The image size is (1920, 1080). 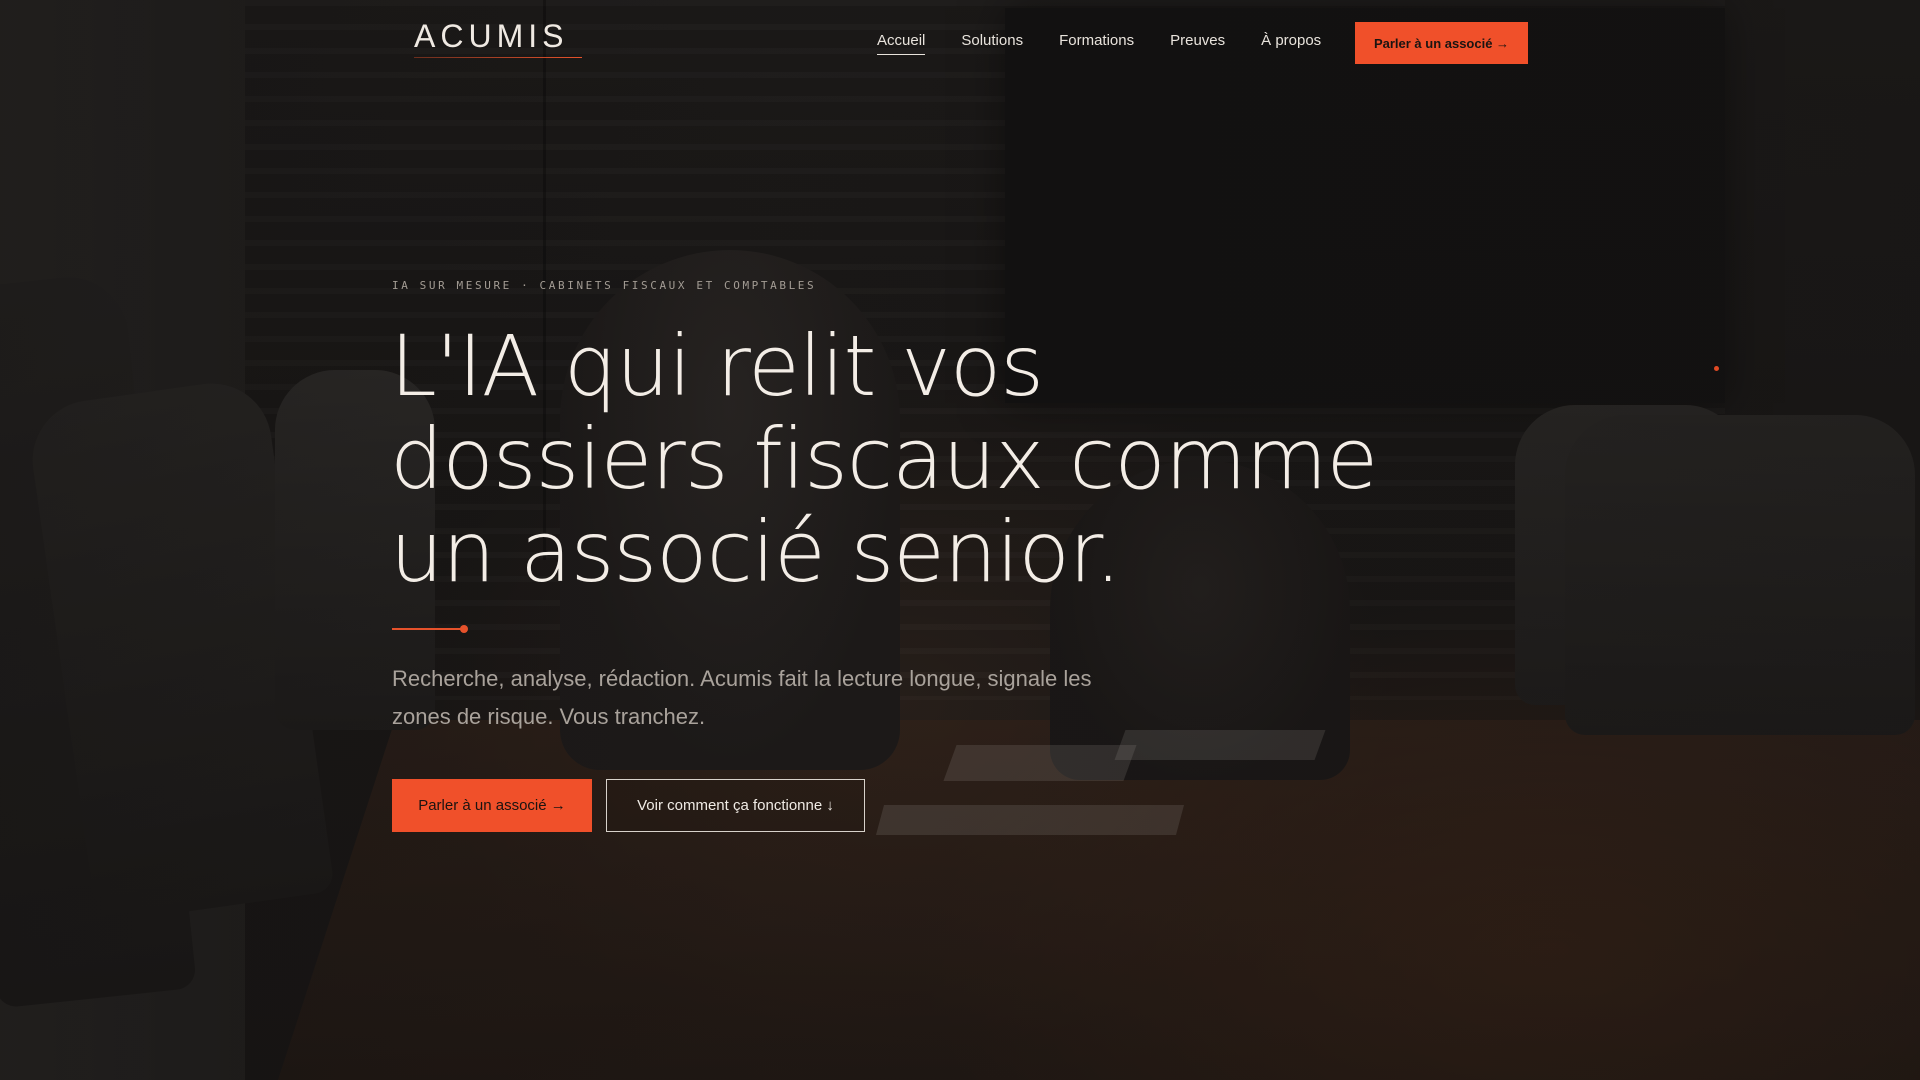 I want to click on nav-link-a-propos: À propos, so click(x=1291, y=43).